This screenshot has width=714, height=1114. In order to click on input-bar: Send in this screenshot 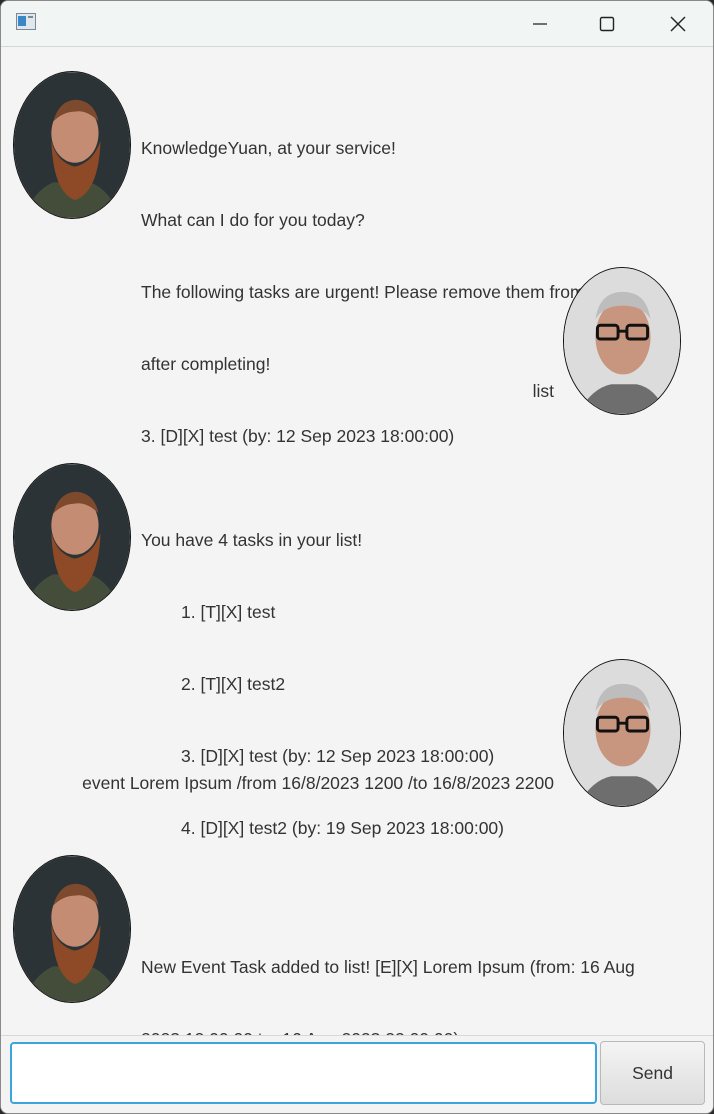, I will do `click(357, 1074)`.